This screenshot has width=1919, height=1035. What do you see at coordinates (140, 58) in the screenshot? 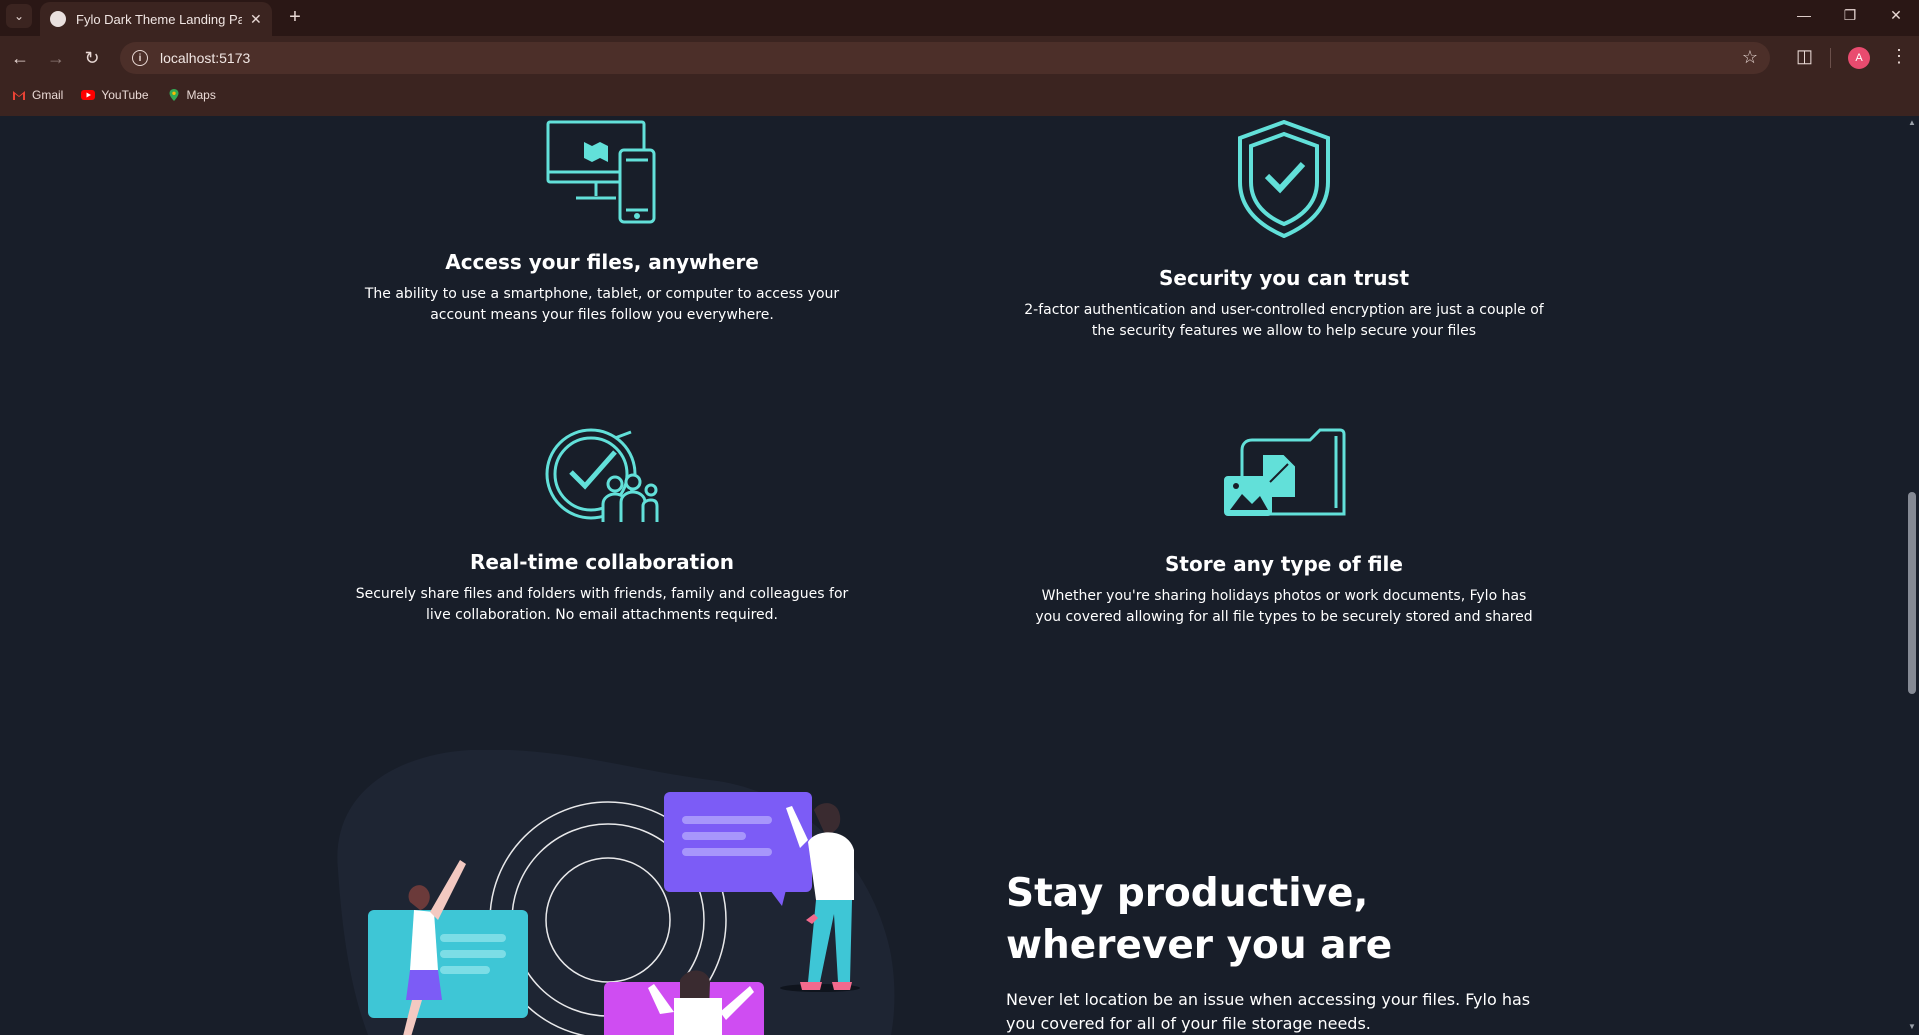
I see `site-info-icon: i` at bounding box center [140, 58].